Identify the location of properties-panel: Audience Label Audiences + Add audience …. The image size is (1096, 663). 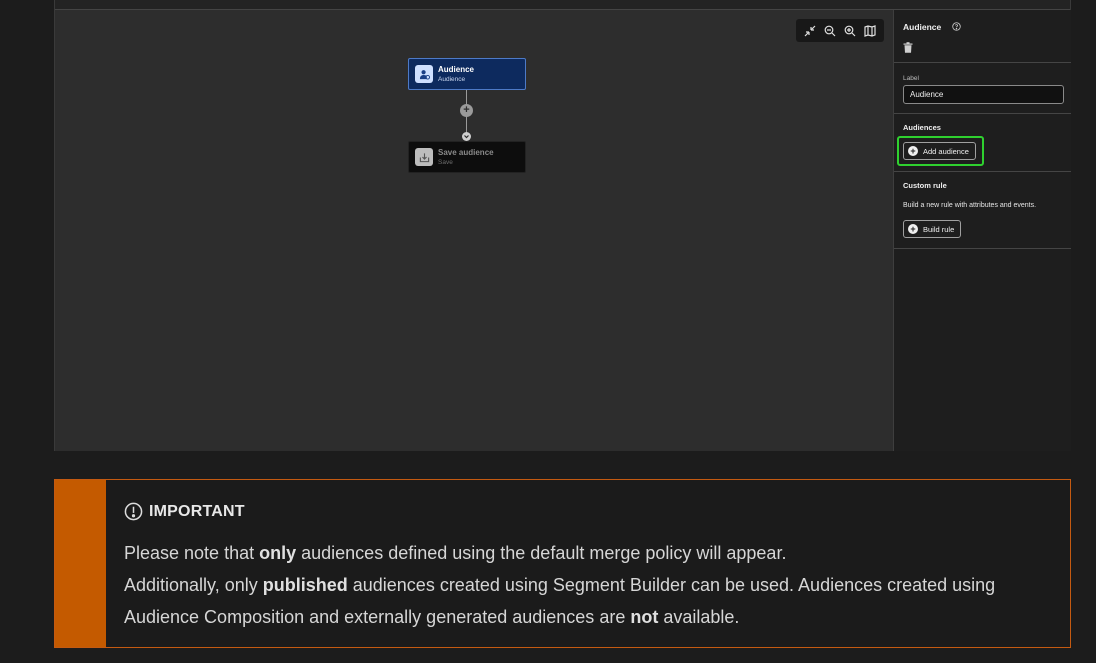
(982, 230).